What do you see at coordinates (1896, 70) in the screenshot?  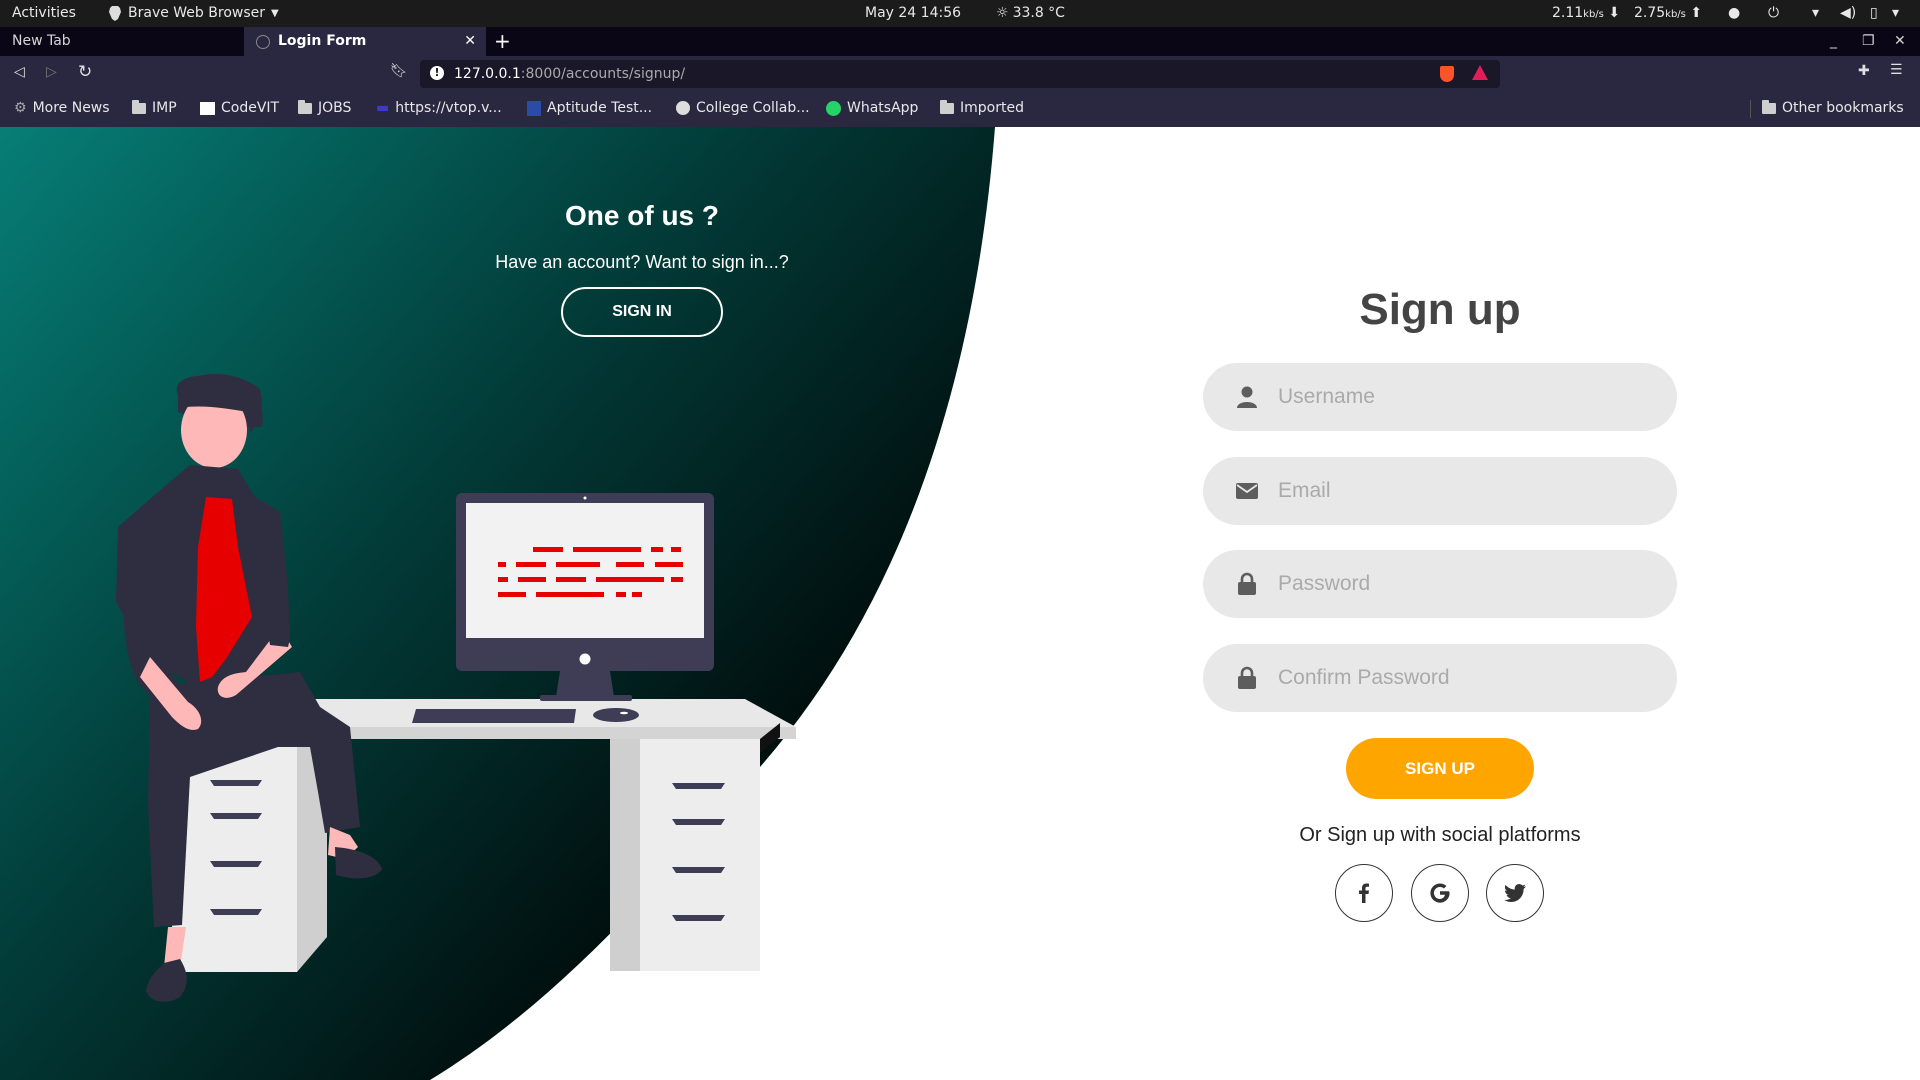 I see `menu-icon: ☰` at bounding box center [1896, 70].